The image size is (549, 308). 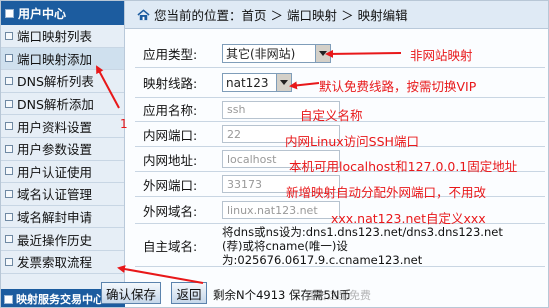 What do you see at coordinates (331, 115) in the screenshot?
I see `annotation-app-name: 自定义名称` at bounding box center [331, 115].